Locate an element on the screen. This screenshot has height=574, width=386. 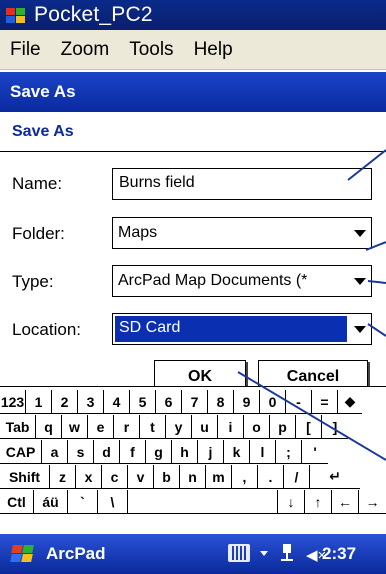
key-quote: ' is located at coordinates (315, 452).